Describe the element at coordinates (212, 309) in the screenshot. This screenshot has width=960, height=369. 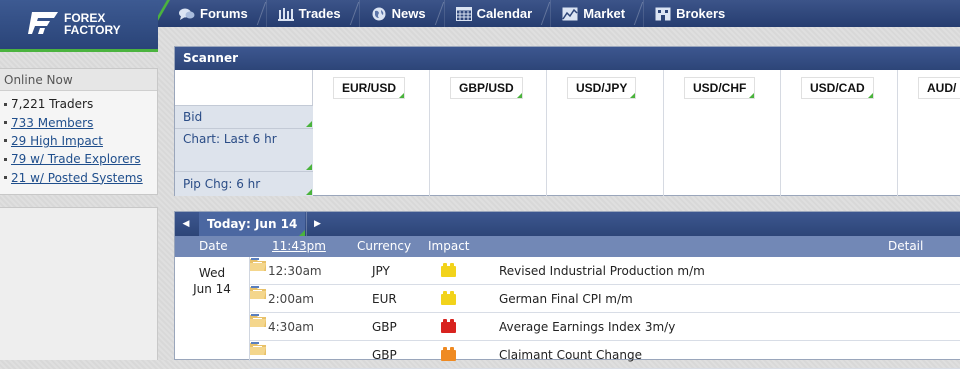
I see `day-cell: Wed Jun 14` at that location.